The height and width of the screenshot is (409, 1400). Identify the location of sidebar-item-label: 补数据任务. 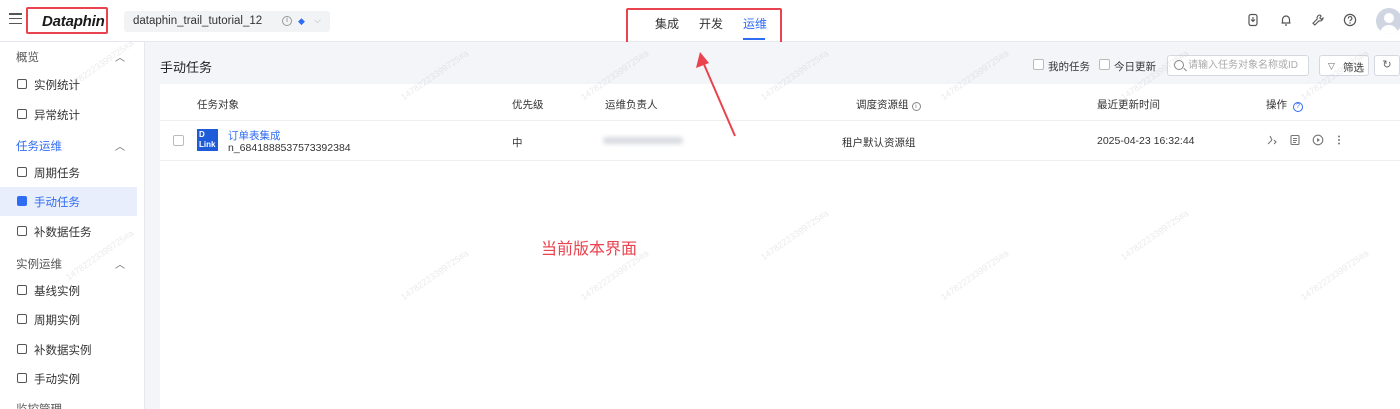
(63, 233).